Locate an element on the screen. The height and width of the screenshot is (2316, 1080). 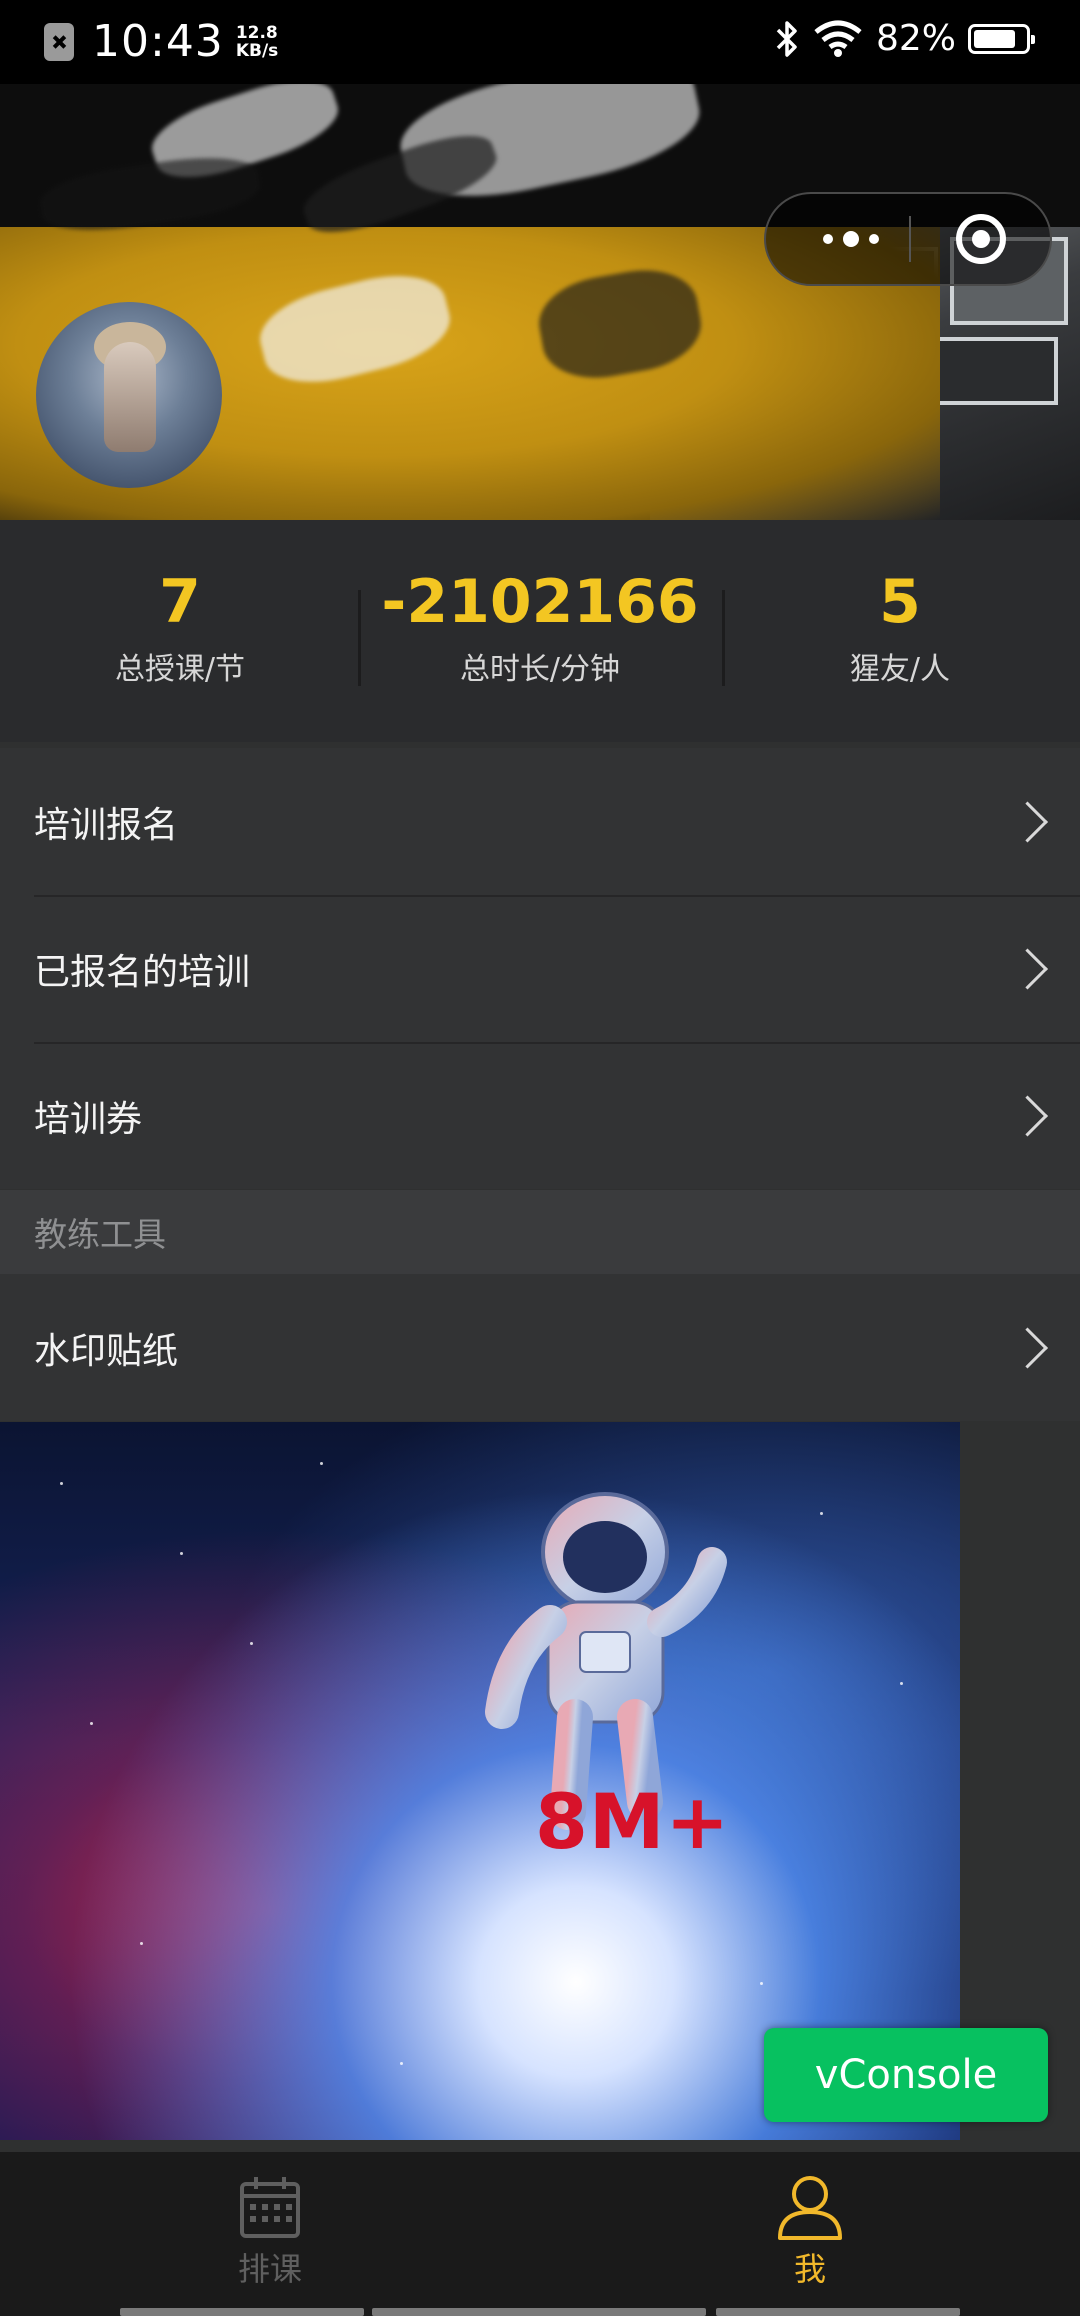
status-right: 82% is located at coordinates (904, 38).